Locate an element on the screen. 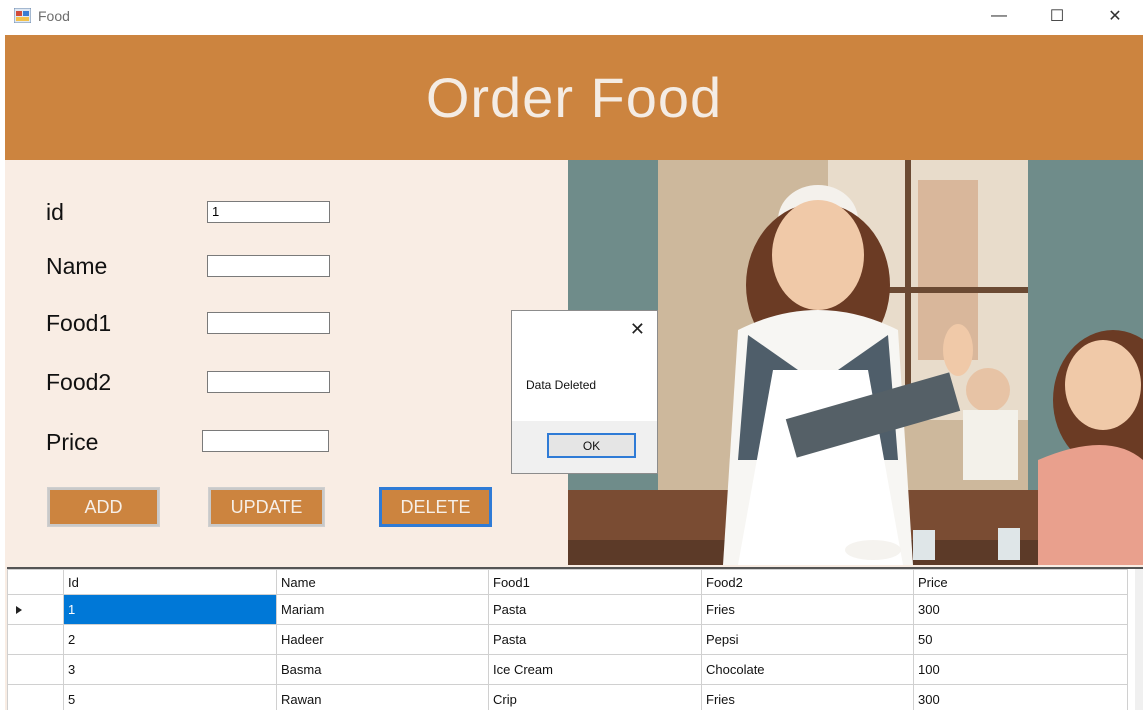 The image size is (1143, 710). food1-field is located at coordinates (268, 323).